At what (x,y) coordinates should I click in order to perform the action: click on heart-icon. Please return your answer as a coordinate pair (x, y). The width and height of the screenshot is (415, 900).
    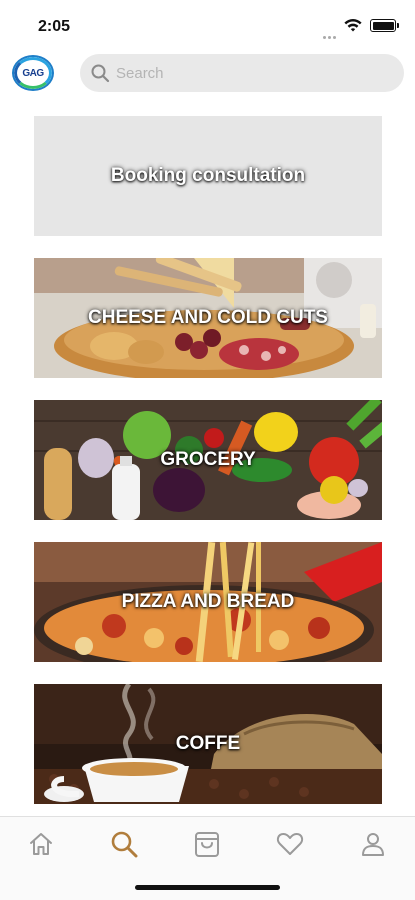
    Looking at the image, I should click on (290, 844).